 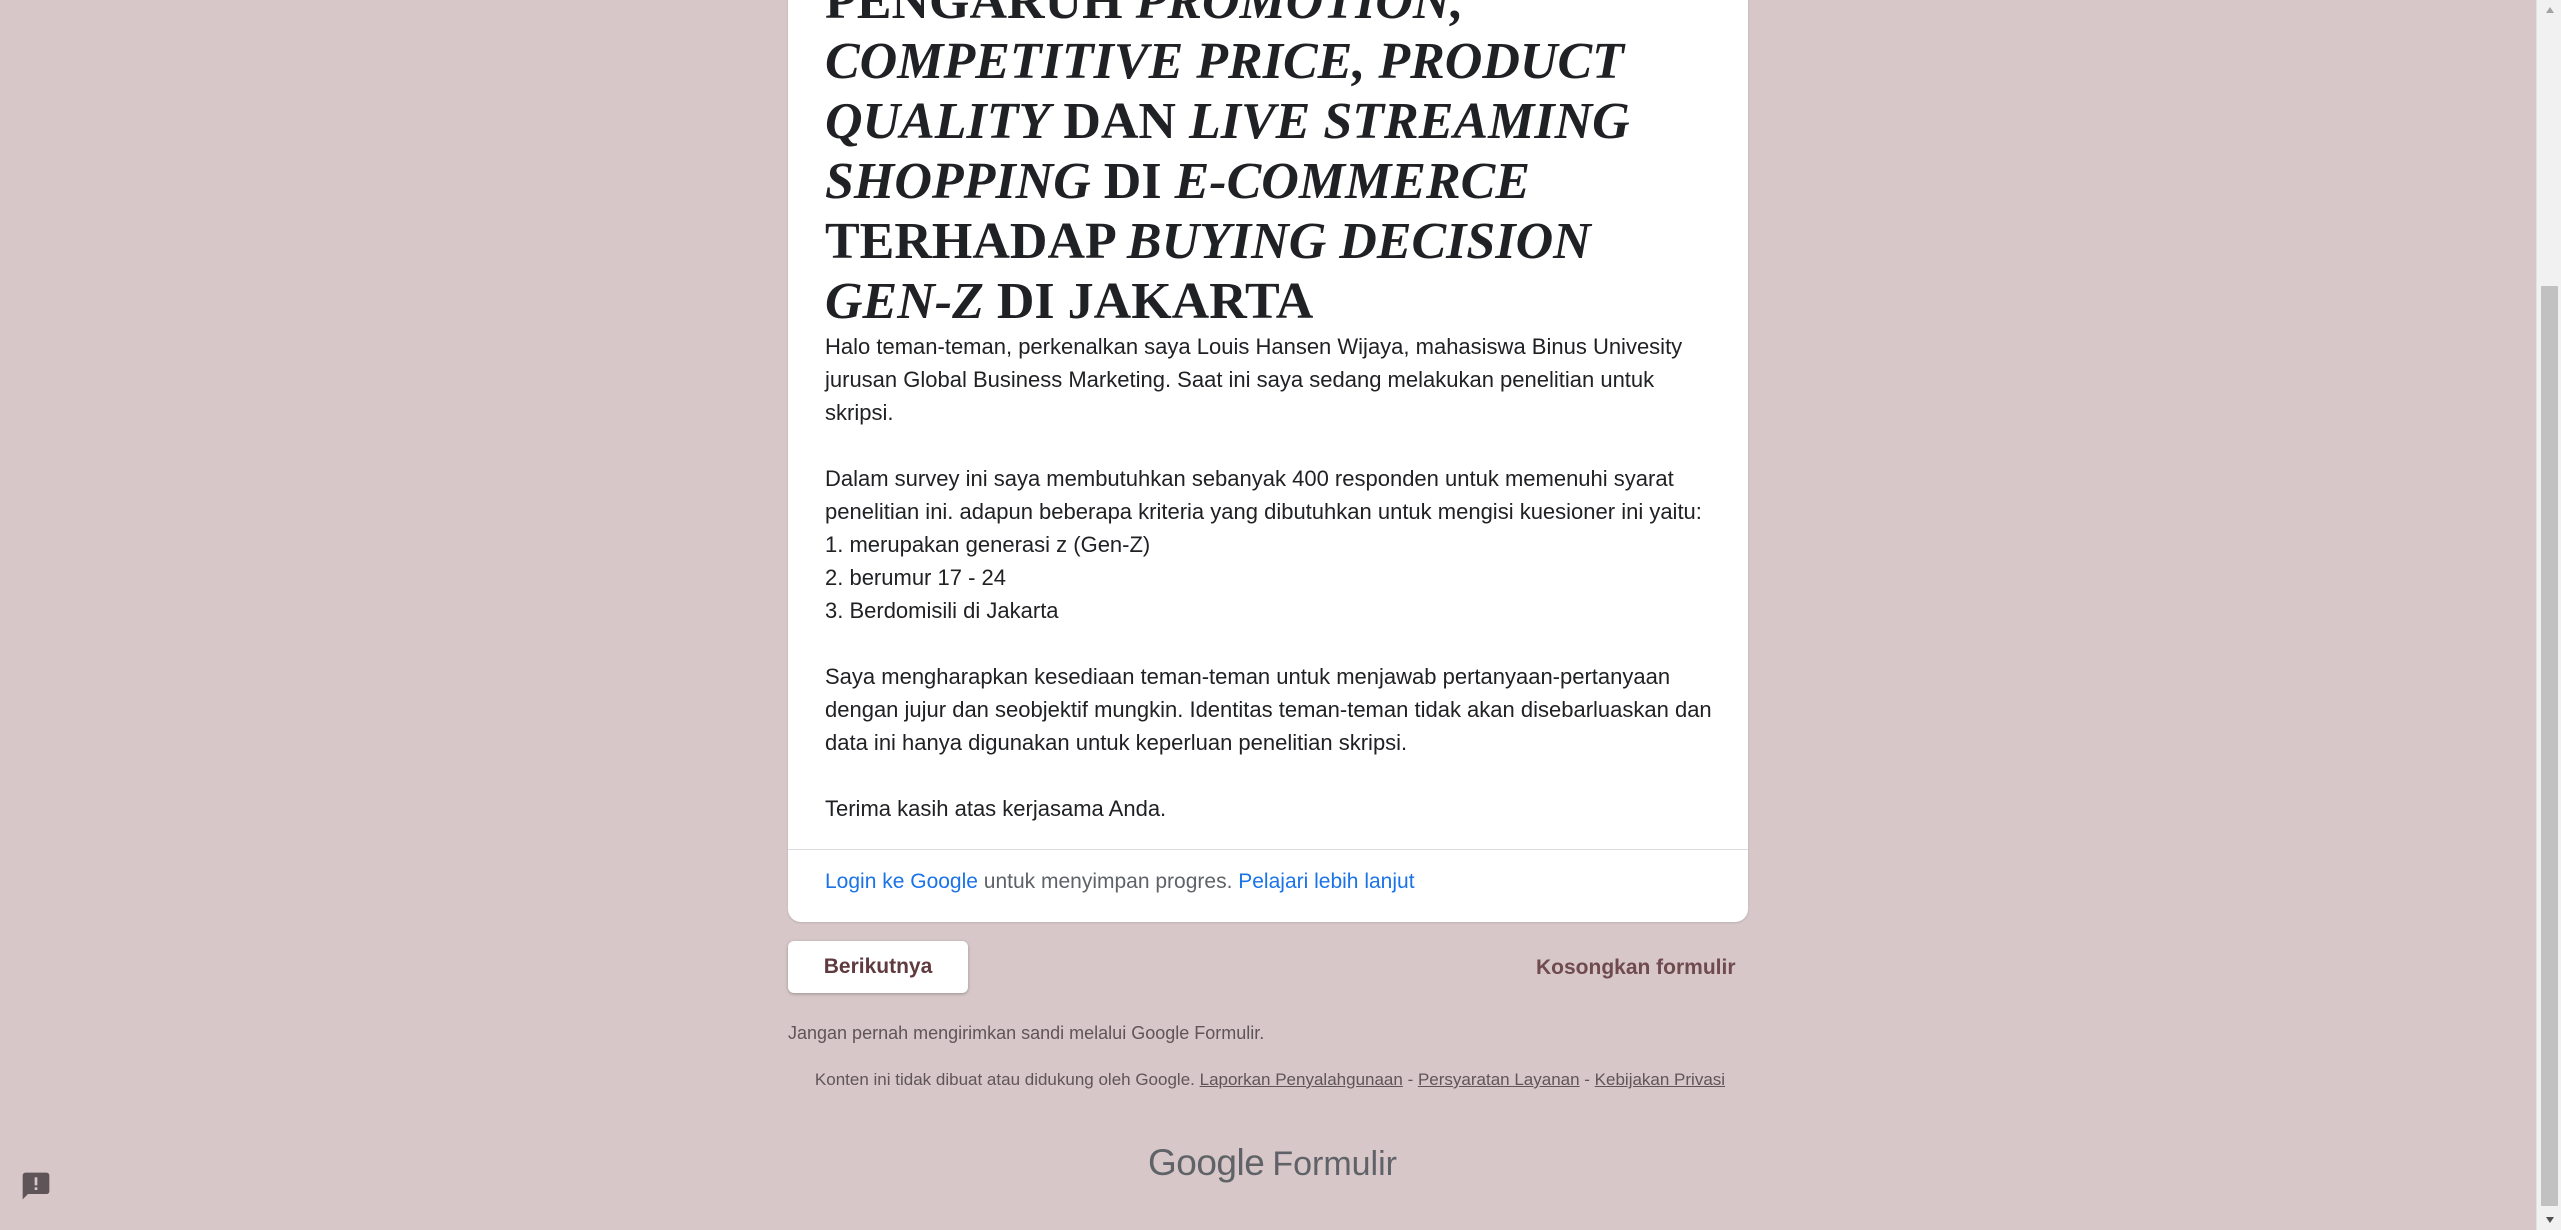 I want to click on google-forms-logo: Google Formulir, so click(x=1272, y=1164).